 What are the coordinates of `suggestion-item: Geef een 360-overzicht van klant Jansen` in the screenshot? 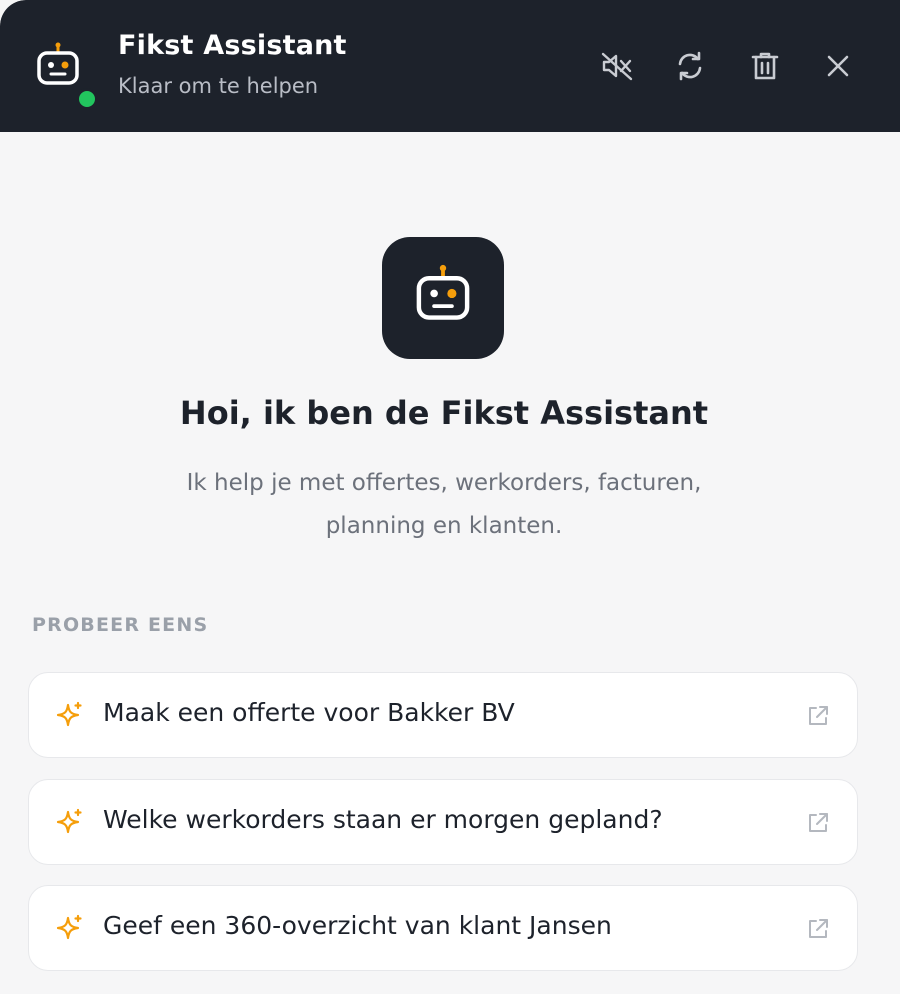 It's located at (443, 928).